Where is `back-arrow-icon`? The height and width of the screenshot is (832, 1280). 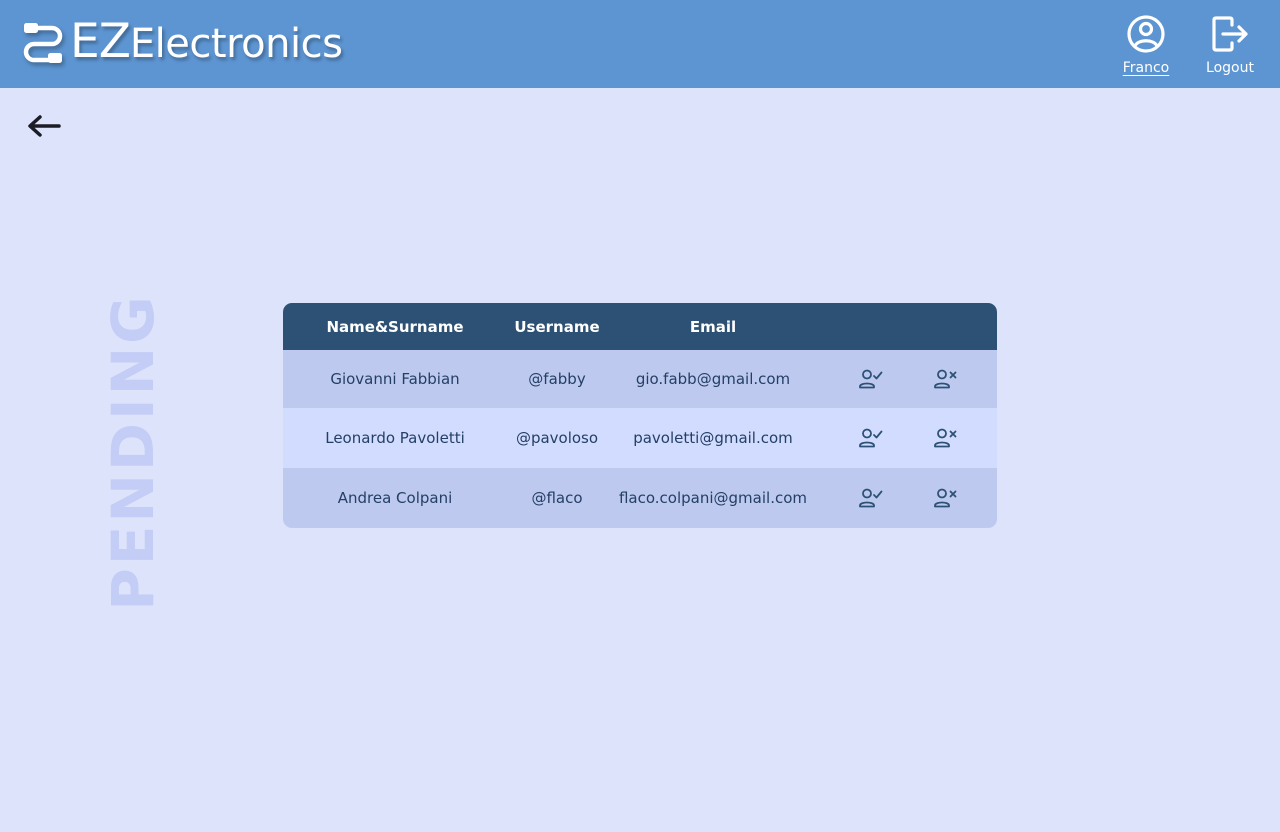
back-arrow-icon is located at coordinates (44, 126).